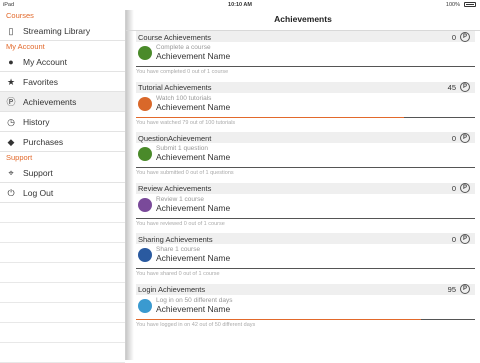 The height and width of the screenshot is (363, 480). What do you see at coordinates (11, 62) in the screenshot?
I see `person-icon: ●` at bounding box center [11, 62].